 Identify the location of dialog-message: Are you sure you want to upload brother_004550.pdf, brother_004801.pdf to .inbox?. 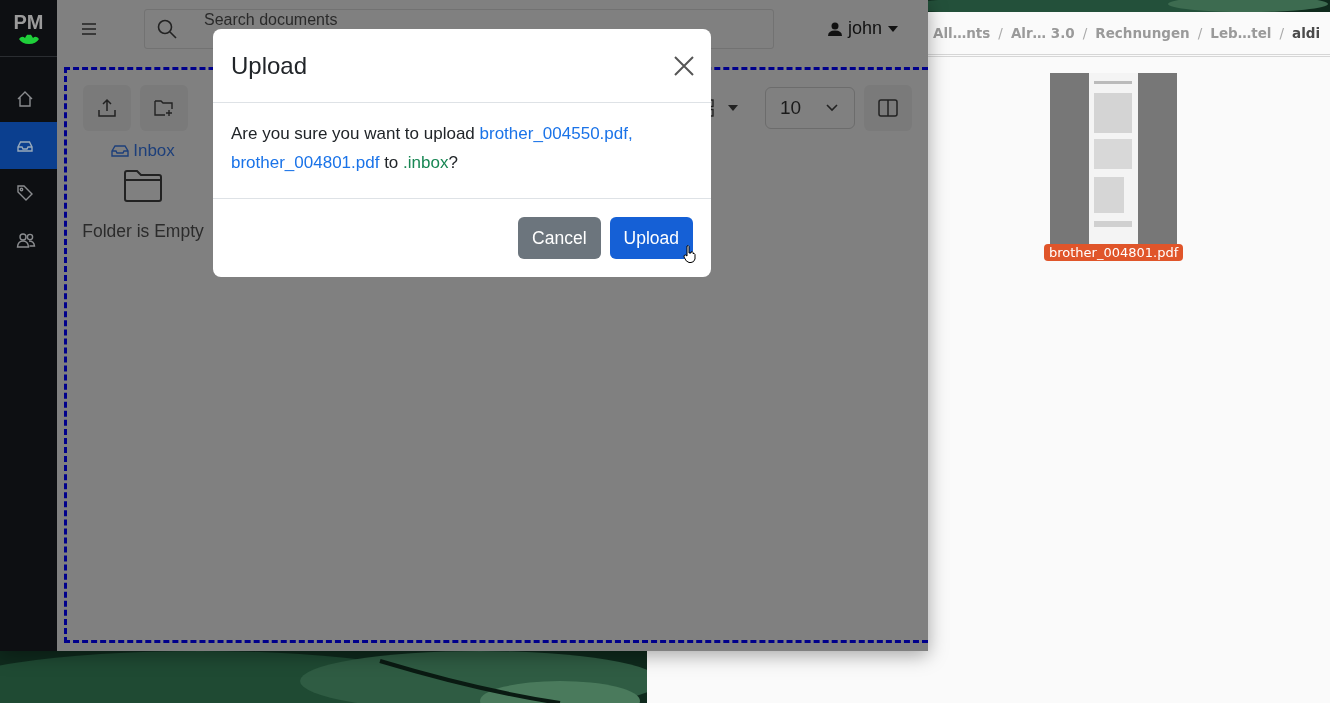
(432, 148).